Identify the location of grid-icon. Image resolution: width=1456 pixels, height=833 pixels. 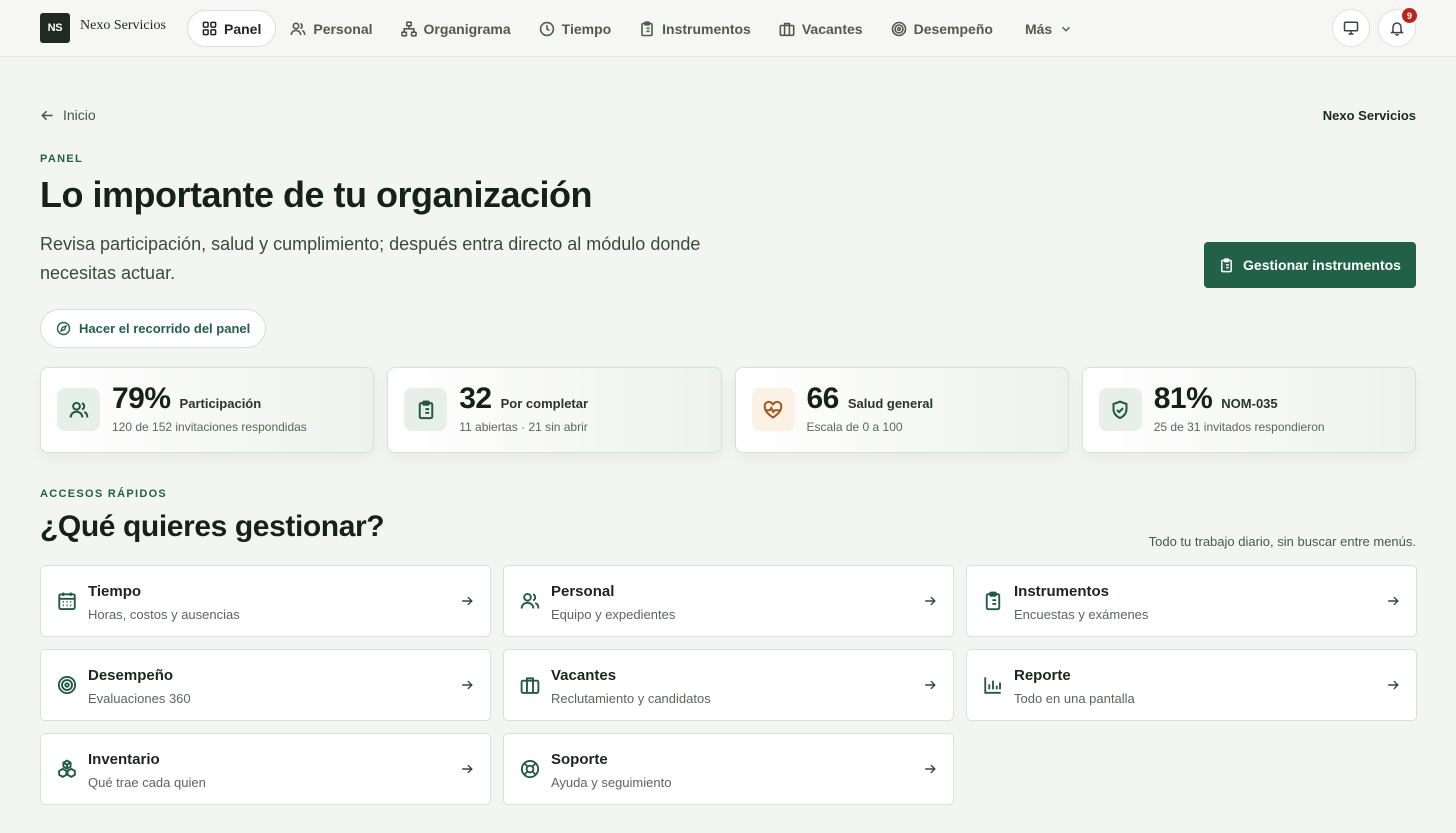
(209, 28).